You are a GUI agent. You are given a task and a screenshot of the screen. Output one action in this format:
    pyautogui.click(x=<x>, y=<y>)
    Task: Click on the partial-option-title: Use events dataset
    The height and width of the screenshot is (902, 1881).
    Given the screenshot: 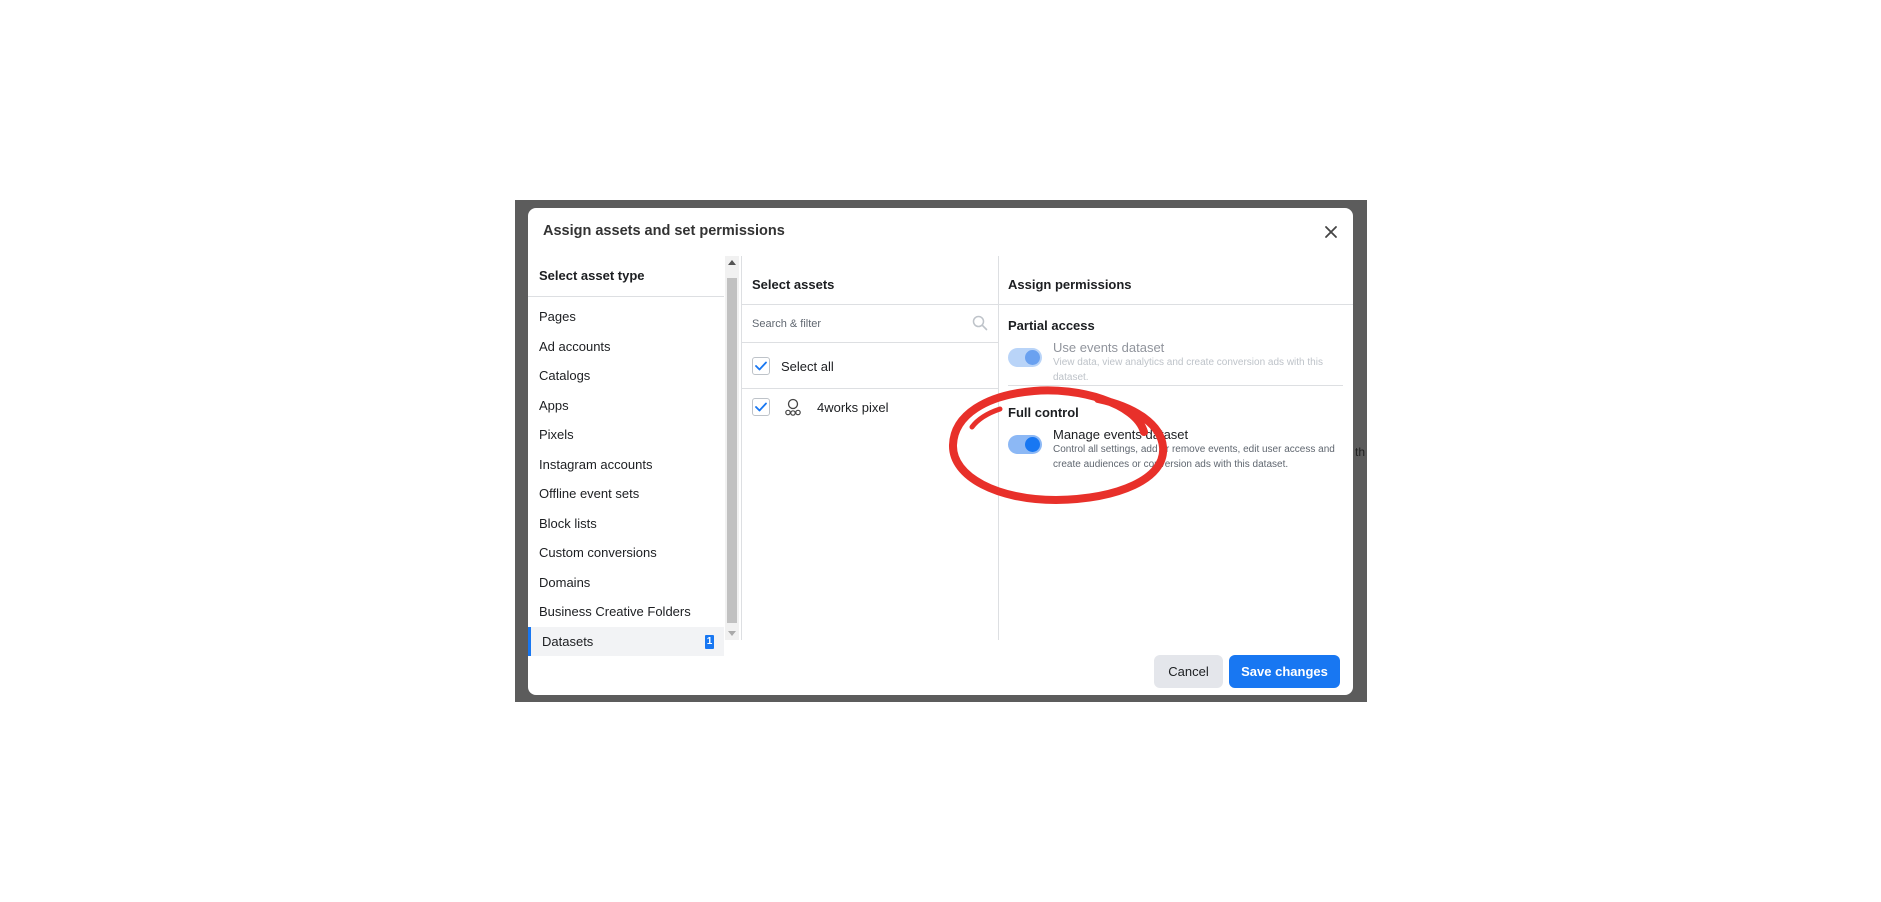 What is the action you would take?
    pyautogui.click(x=1109, y=347)
    